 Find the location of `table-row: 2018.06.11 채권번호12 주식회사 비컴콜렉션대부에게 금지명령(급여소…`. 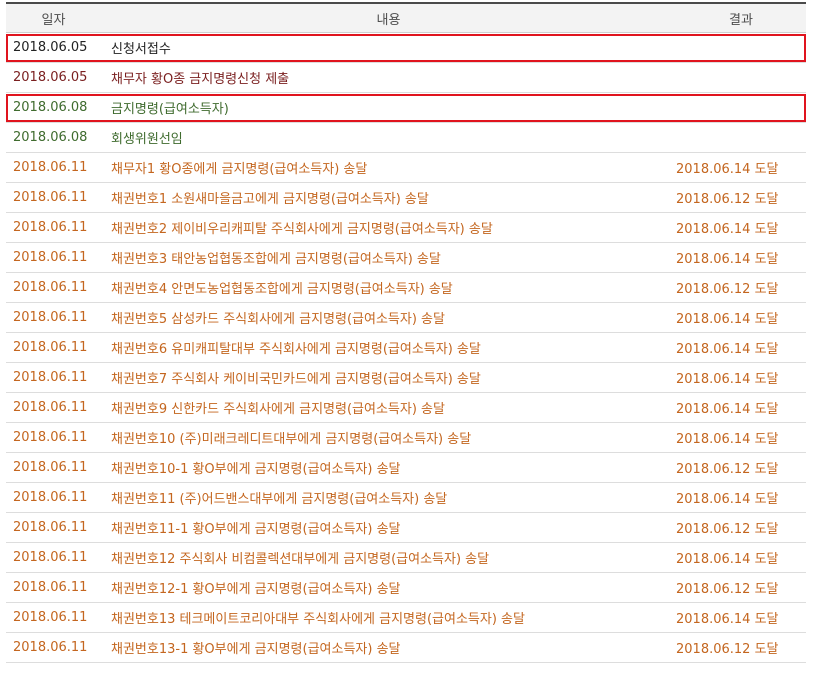

table-row: 2018.06.11 채권번호12 주식회사 비컴콜렉션대부에게 금지명령(급여소… is located at coordinates (406, 557).